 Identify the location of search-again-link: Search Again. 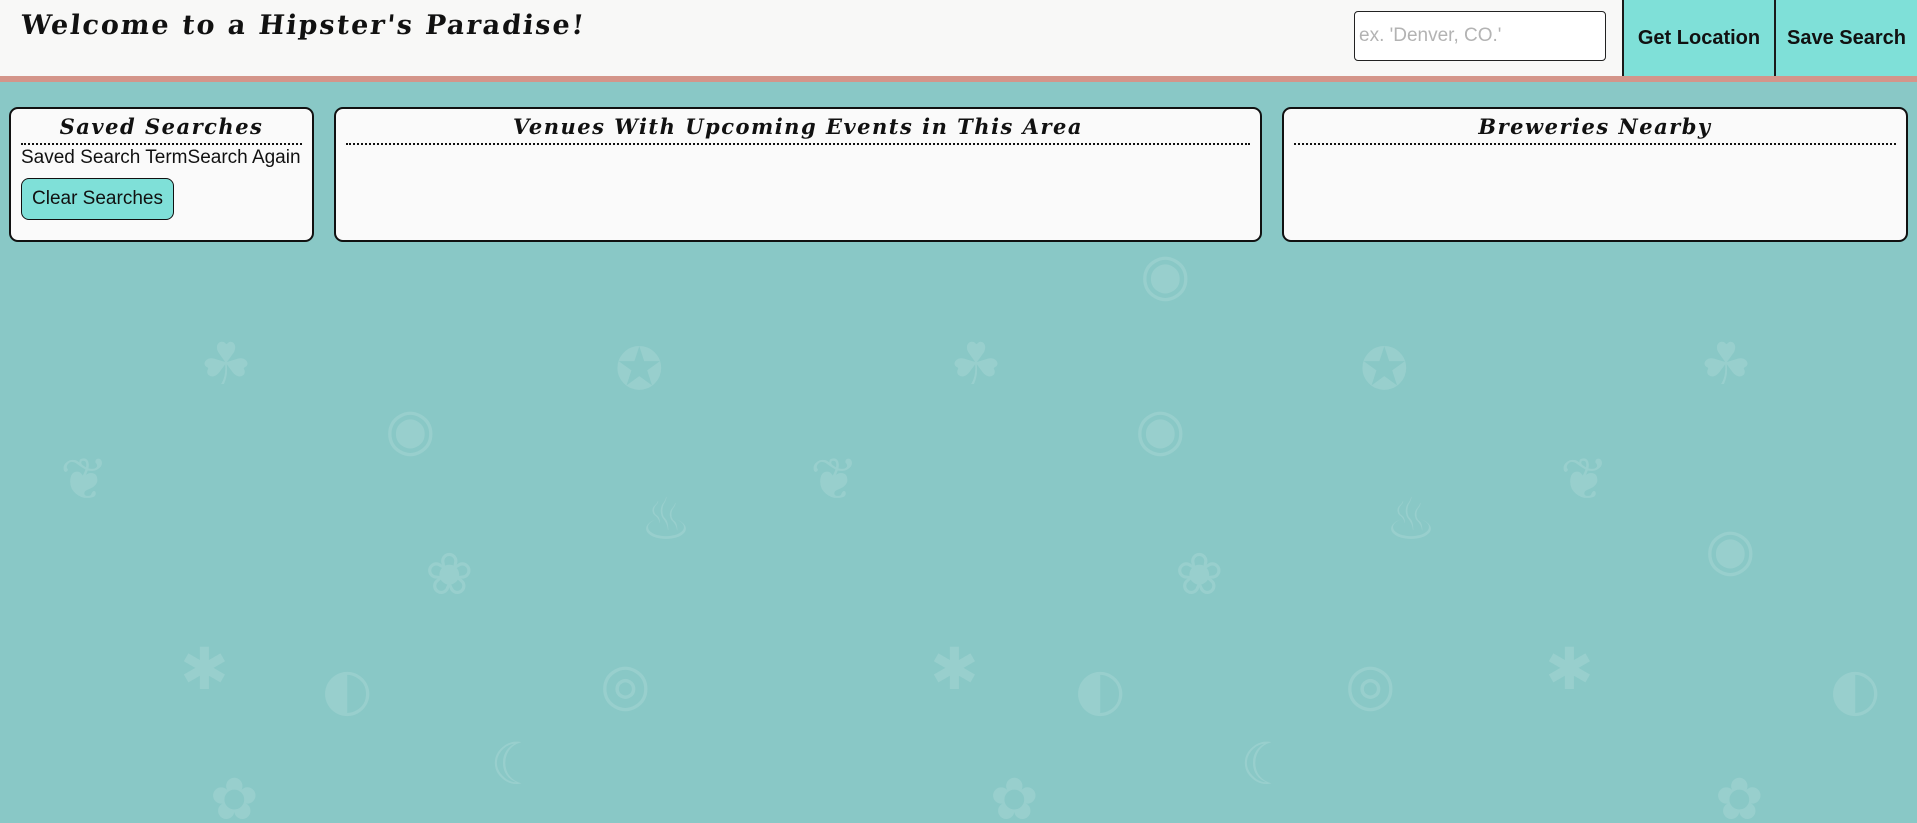
(244, 157).